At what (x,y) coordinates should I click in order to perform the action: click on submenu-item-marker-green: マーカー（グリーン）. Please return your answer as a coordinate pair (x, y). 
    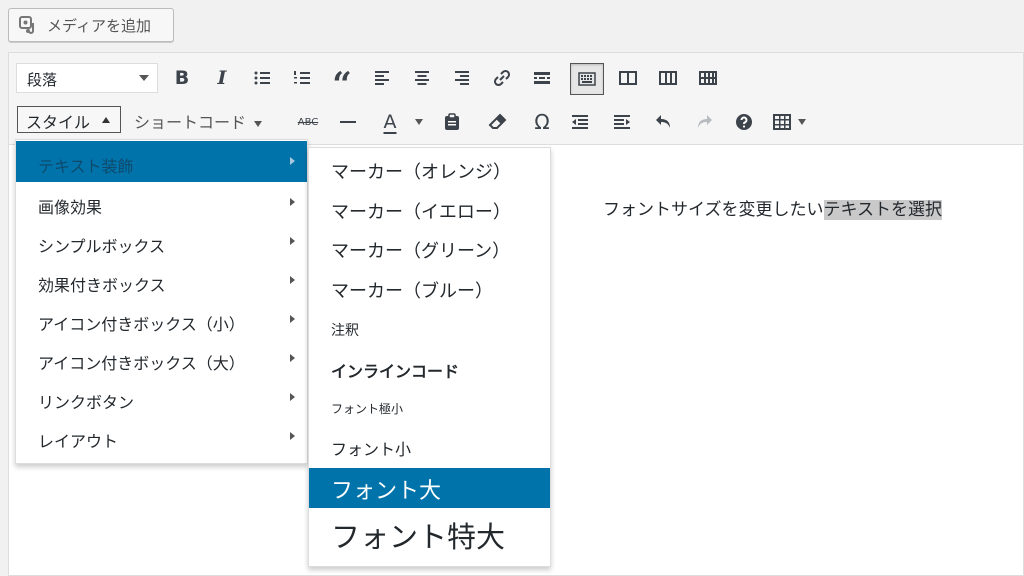
    Looking at the image, I should click on (429, 250).